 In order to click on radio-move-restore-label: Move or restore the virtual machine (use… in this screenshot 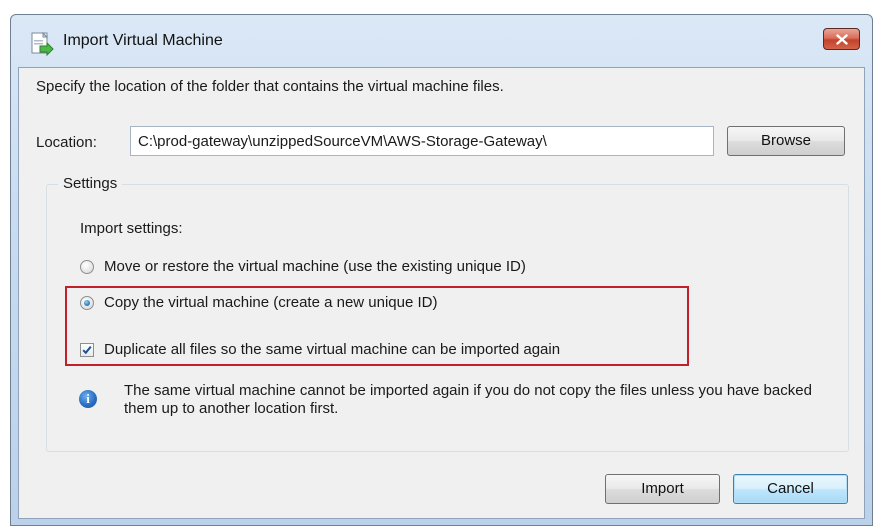, I will do `click(315, 266)`.